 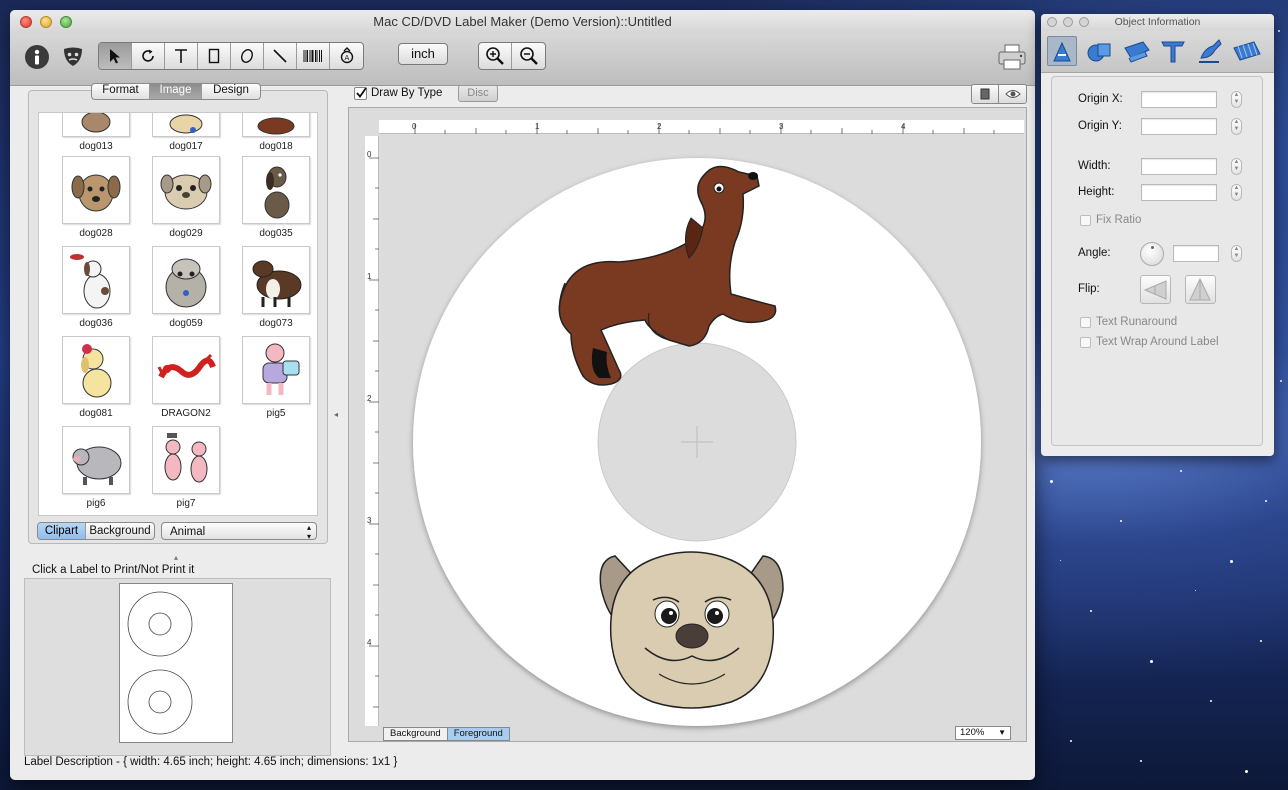 I want to click on curved-text-tool-button: A, so click(x=346, y=56).